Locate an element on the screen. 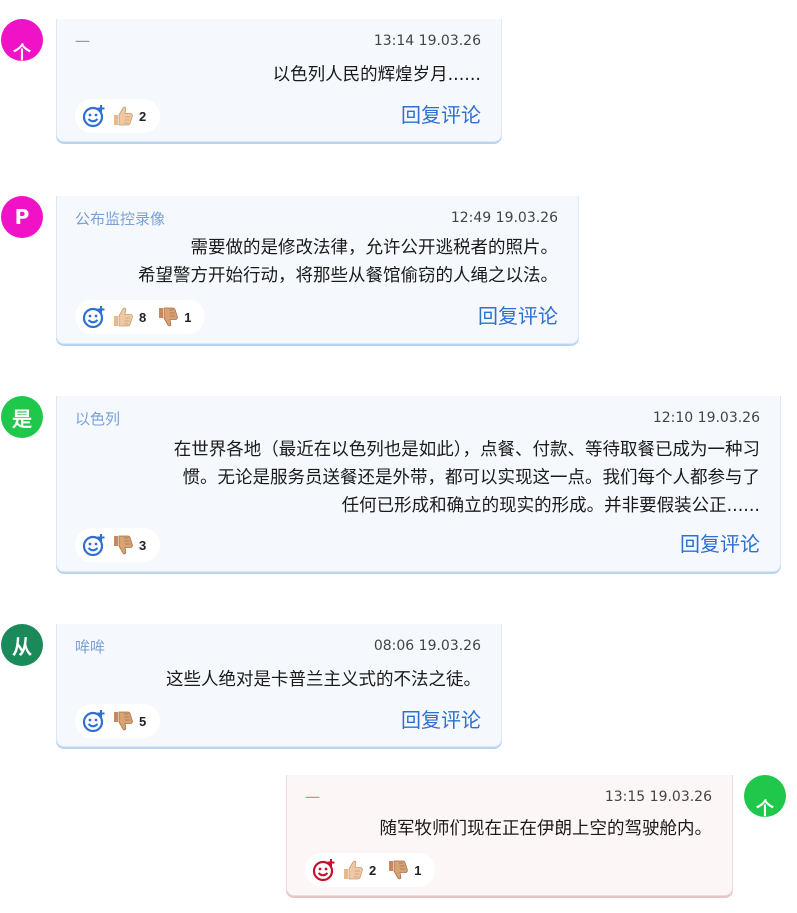  dislike-count: 3 is located at coordinates (143, 545).